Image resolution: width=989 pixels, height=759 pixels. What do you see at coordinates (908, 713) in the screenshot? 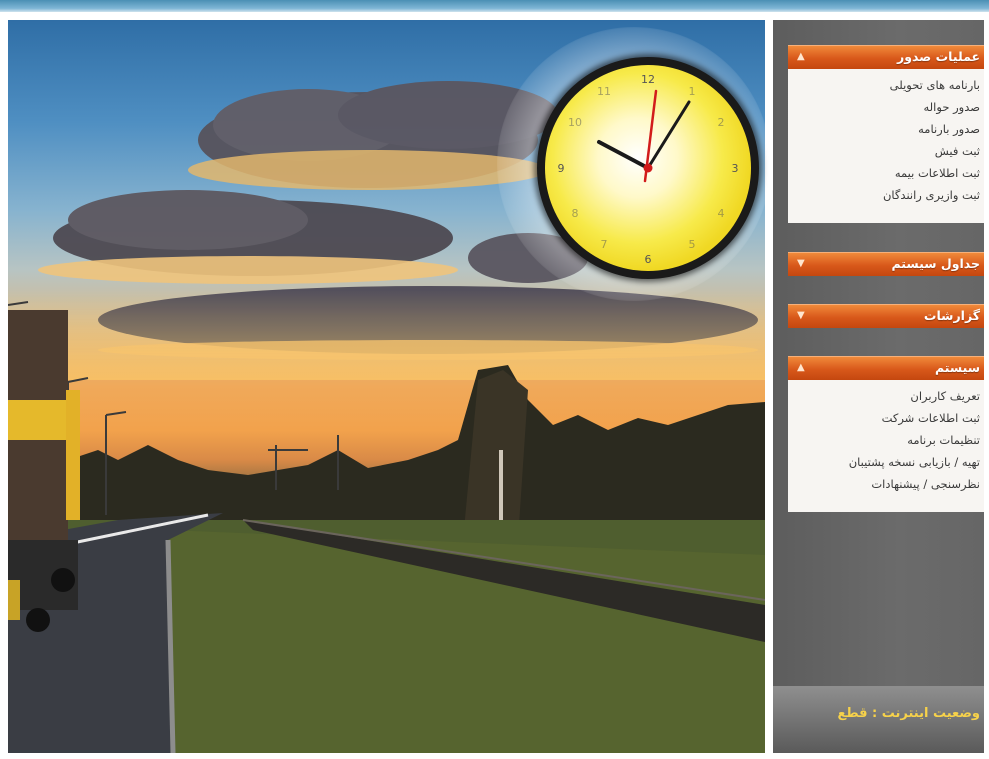
I see `internet-status-text: وضعیت اینترنت : قطع` at bounding box center [908, 713].